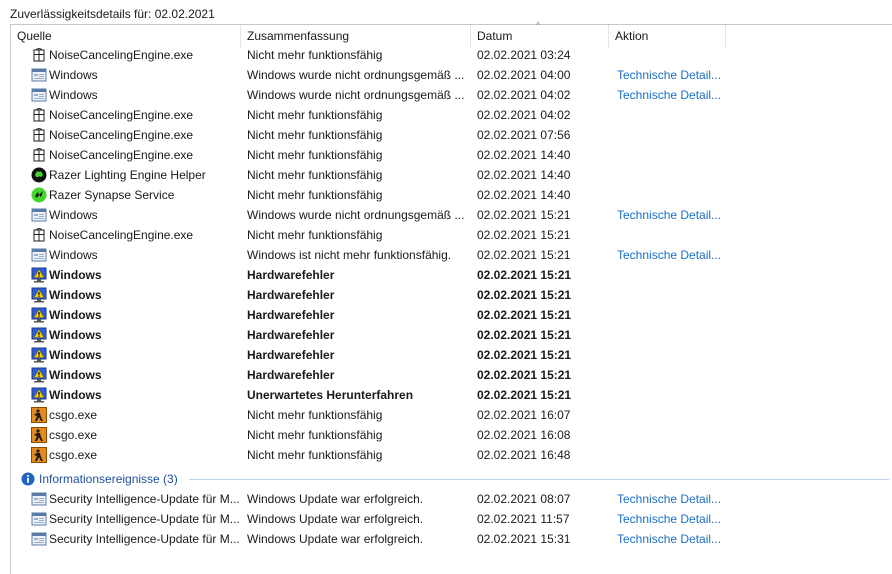 The image size is (892, 574). I want to click on column-header-source: Quelle, so click(126, 36).